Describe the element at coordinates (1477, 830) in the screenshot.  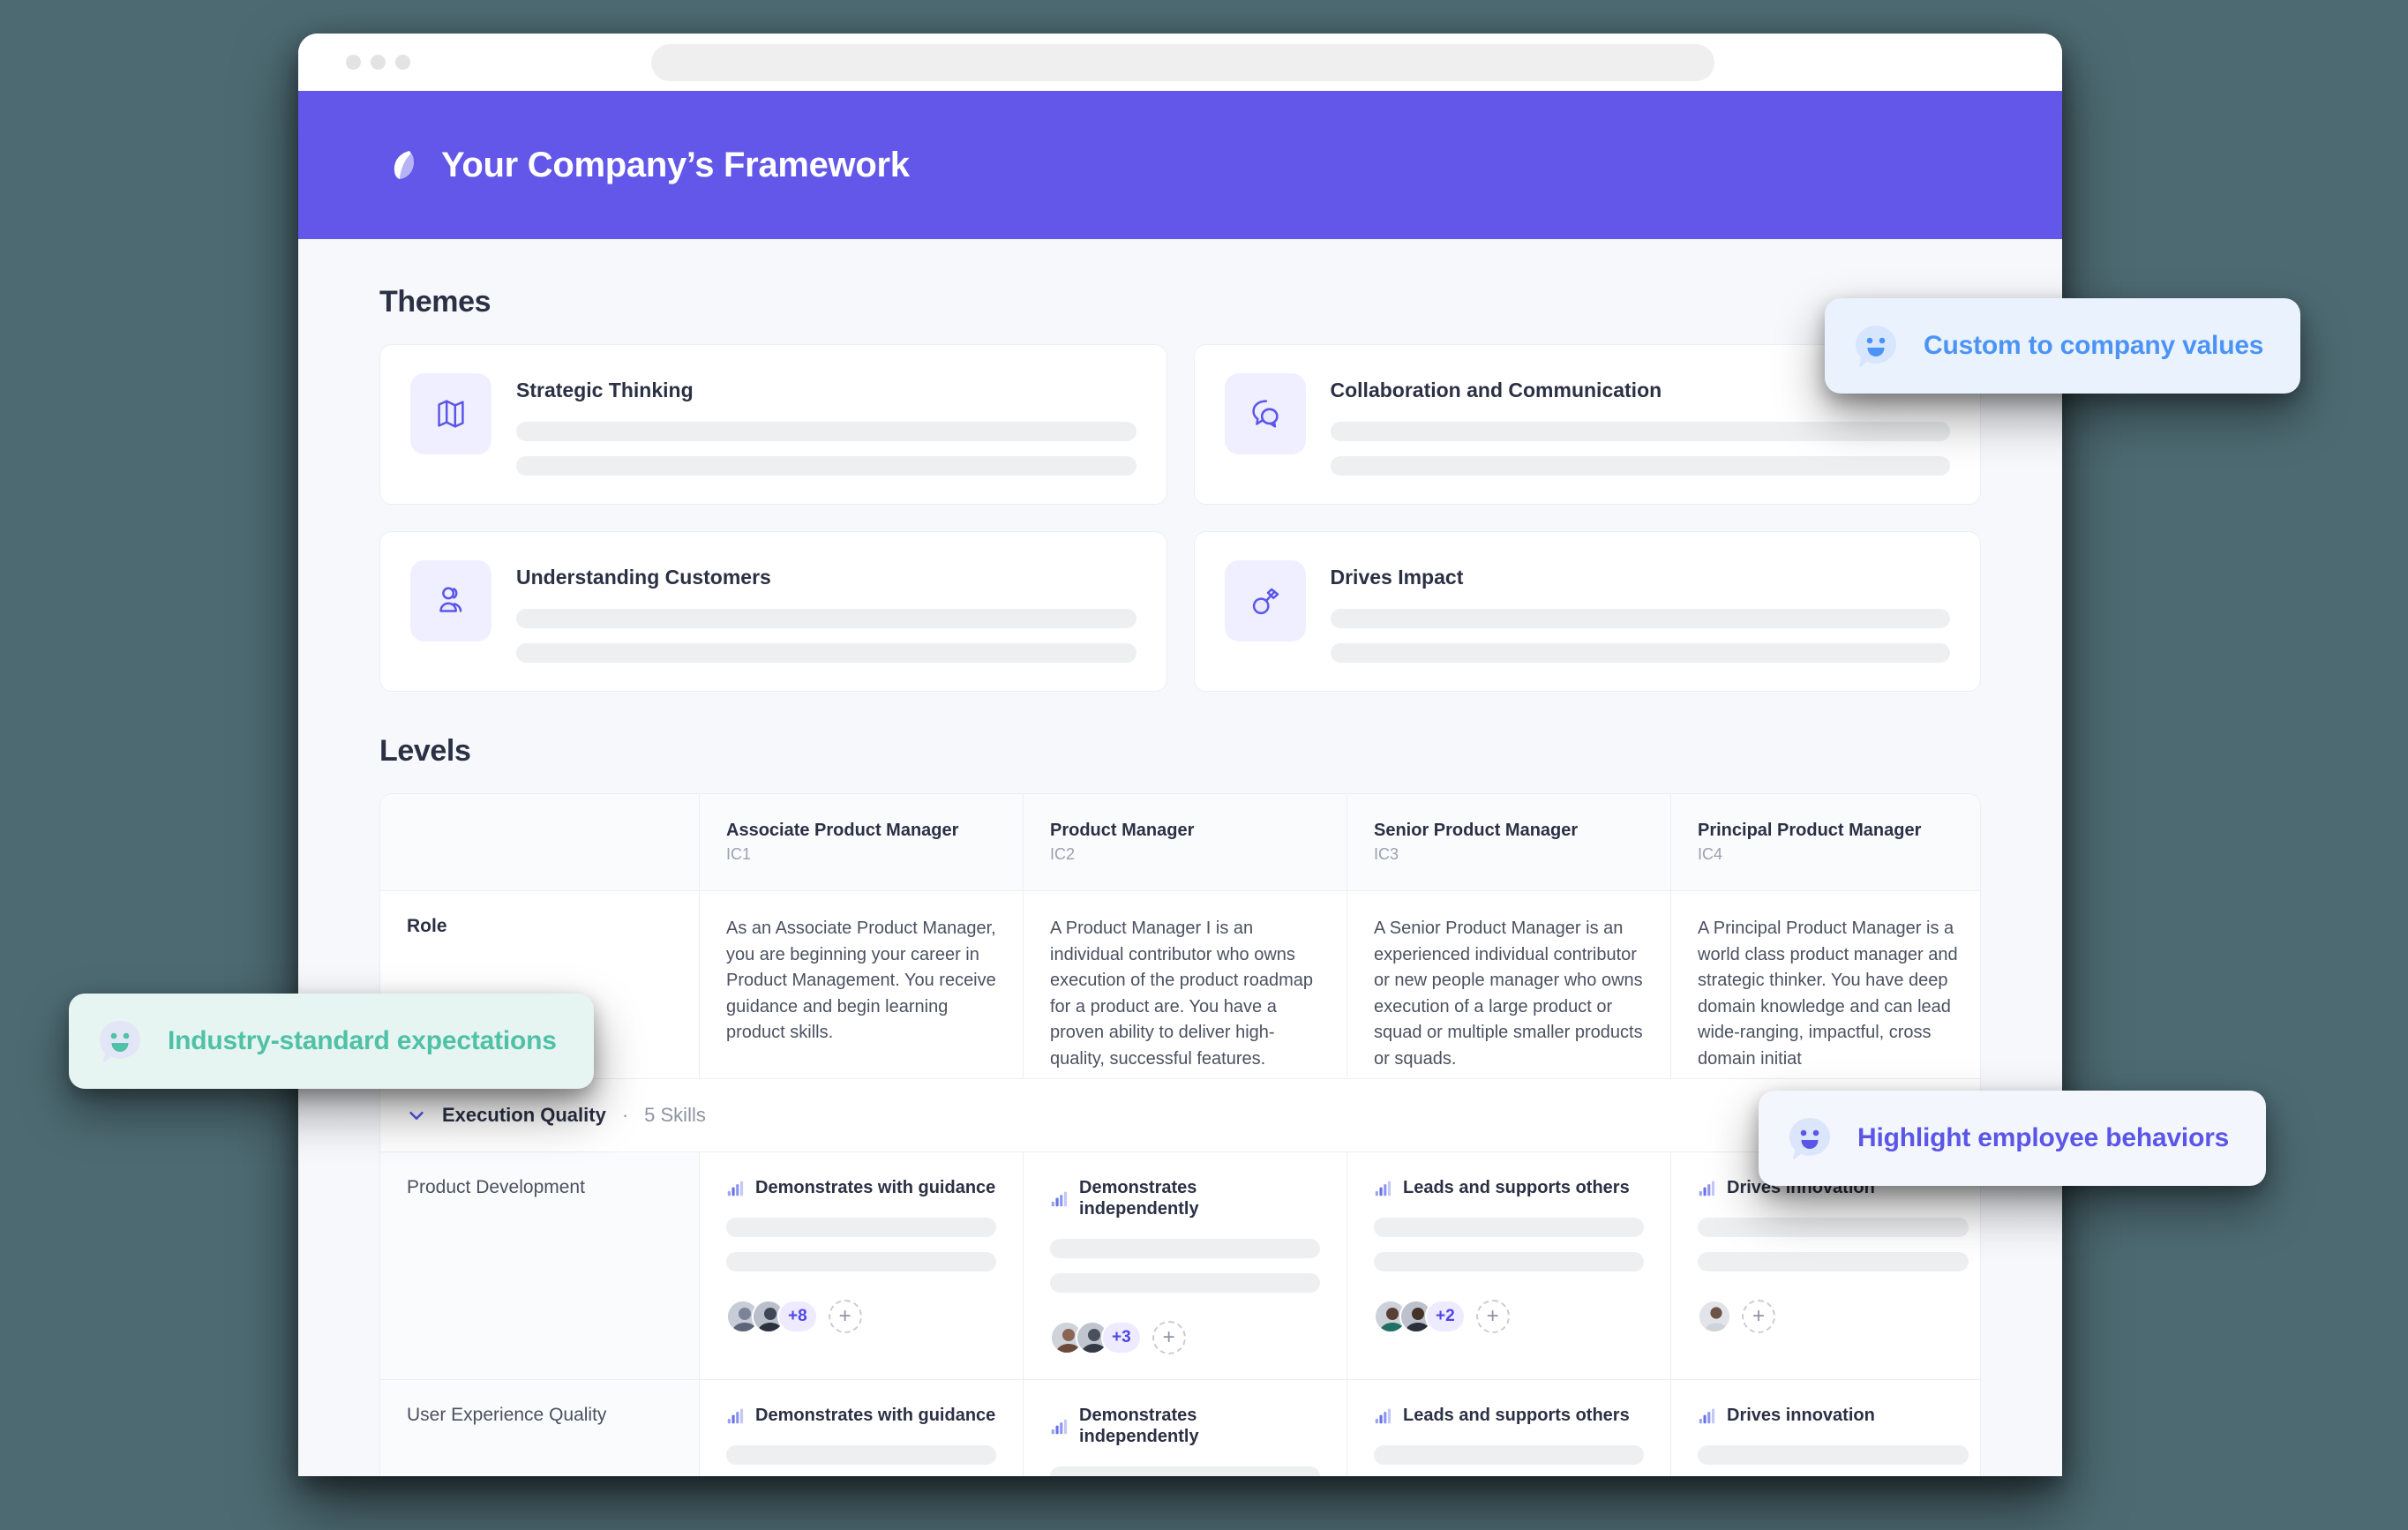
I see `level-name: Senior Product Manager` at that location.